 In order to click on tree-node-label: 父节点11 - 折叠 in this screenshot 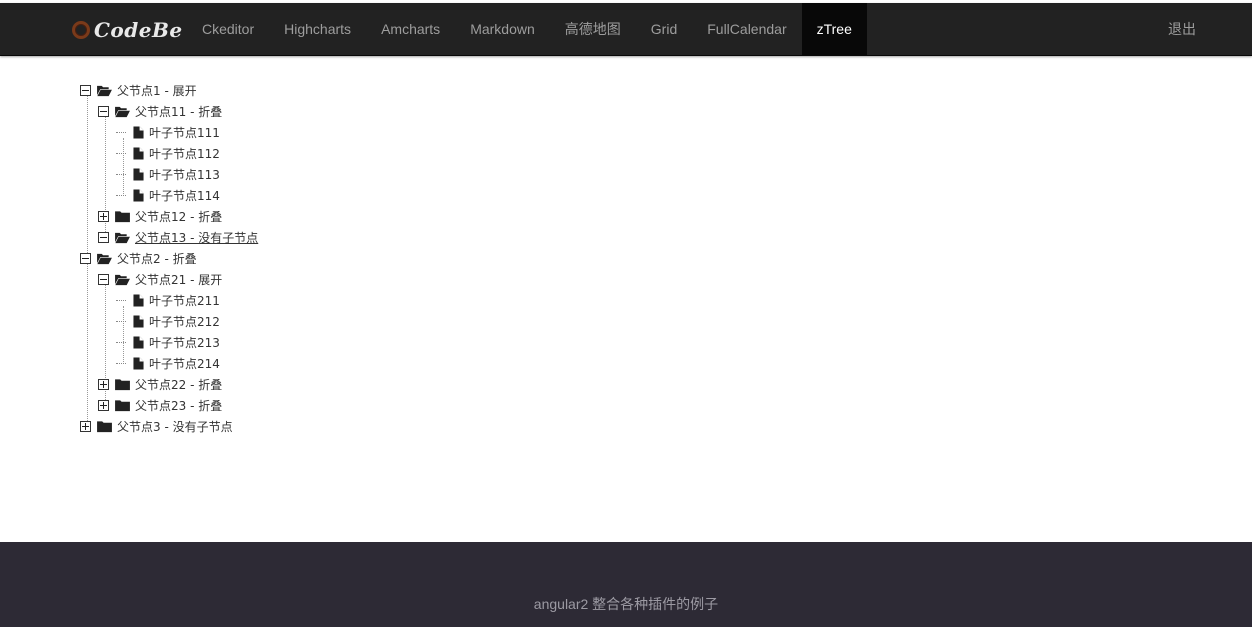, I will do `click(178, 111)`.